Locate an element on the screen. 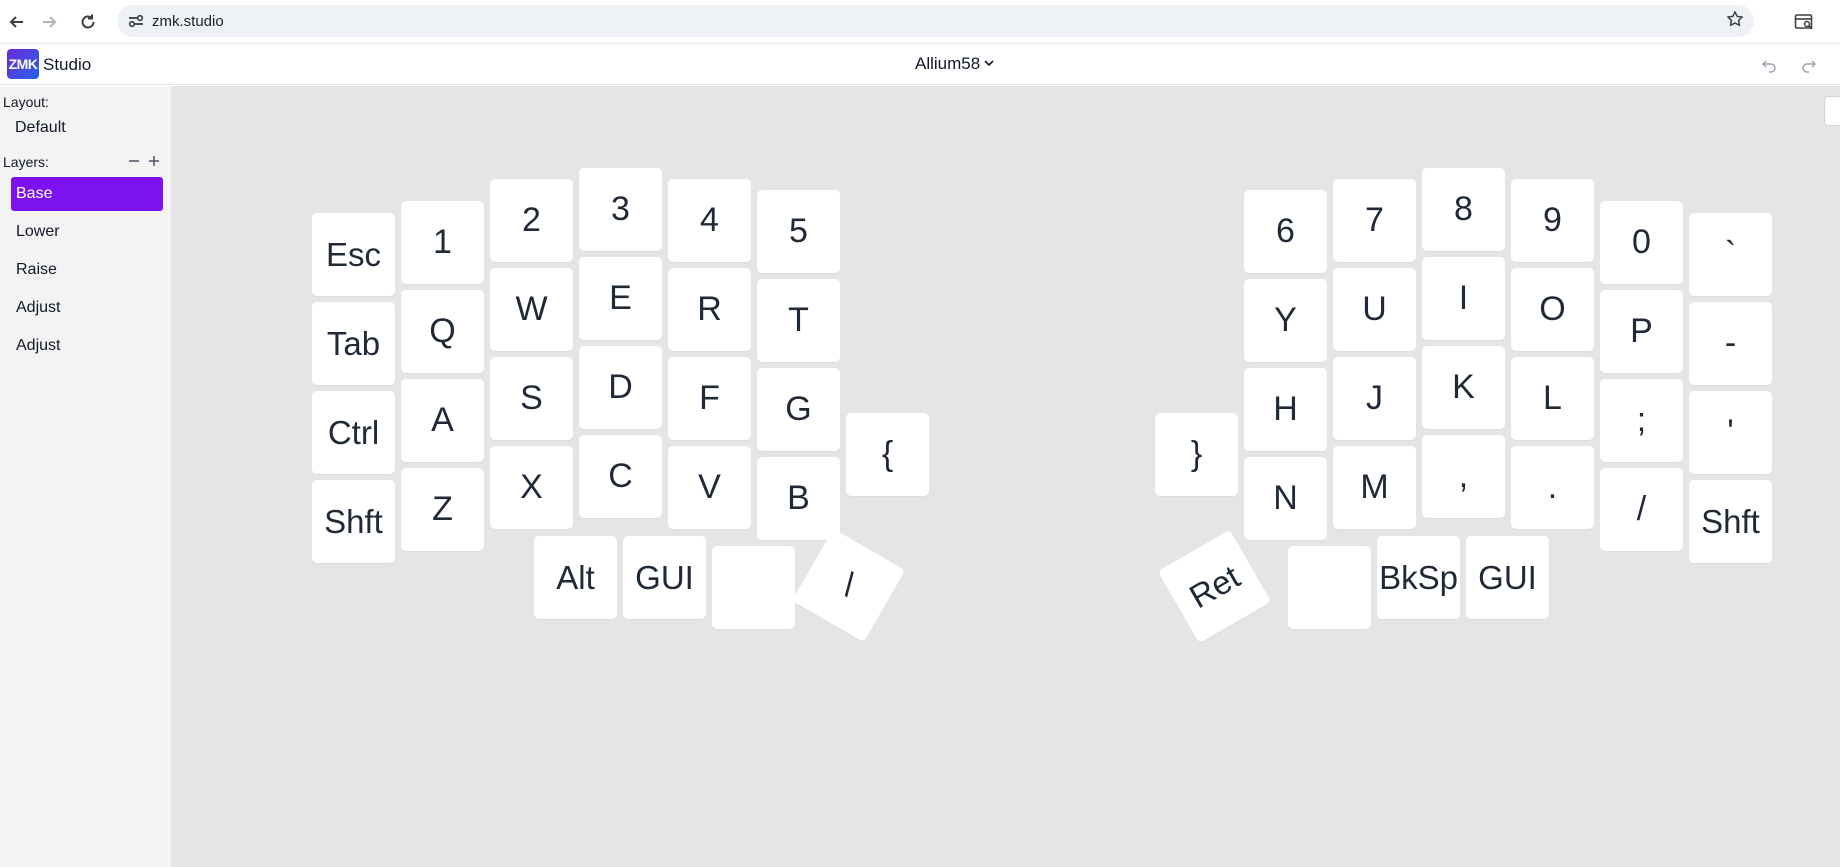  key-slash: / is located at coordinates (1641, 509).